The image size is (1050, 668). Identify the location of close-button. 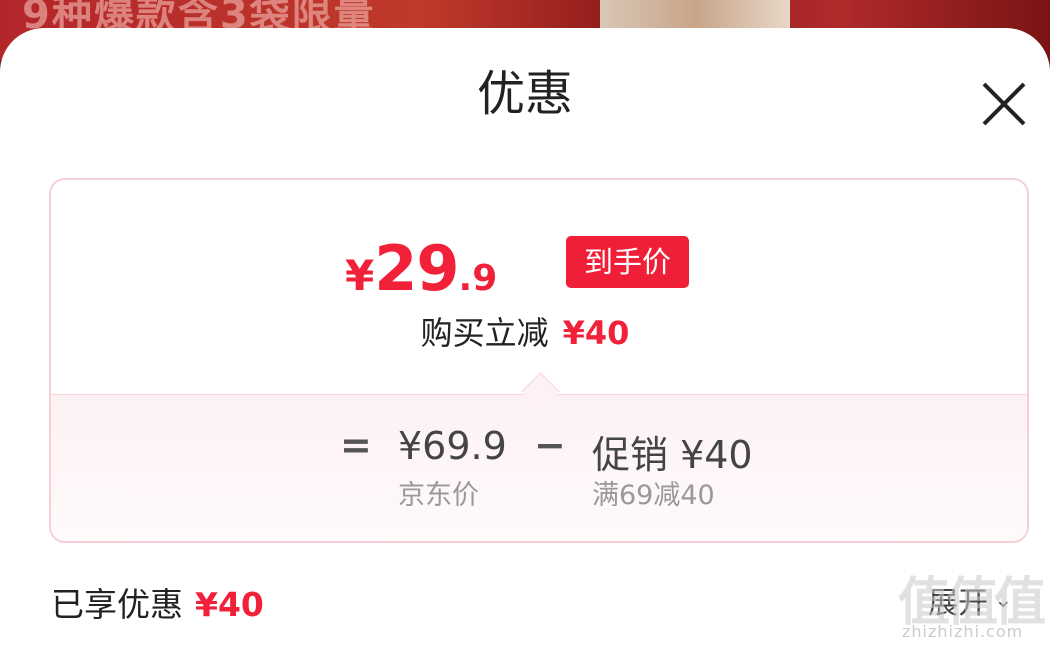
(1004, 104).